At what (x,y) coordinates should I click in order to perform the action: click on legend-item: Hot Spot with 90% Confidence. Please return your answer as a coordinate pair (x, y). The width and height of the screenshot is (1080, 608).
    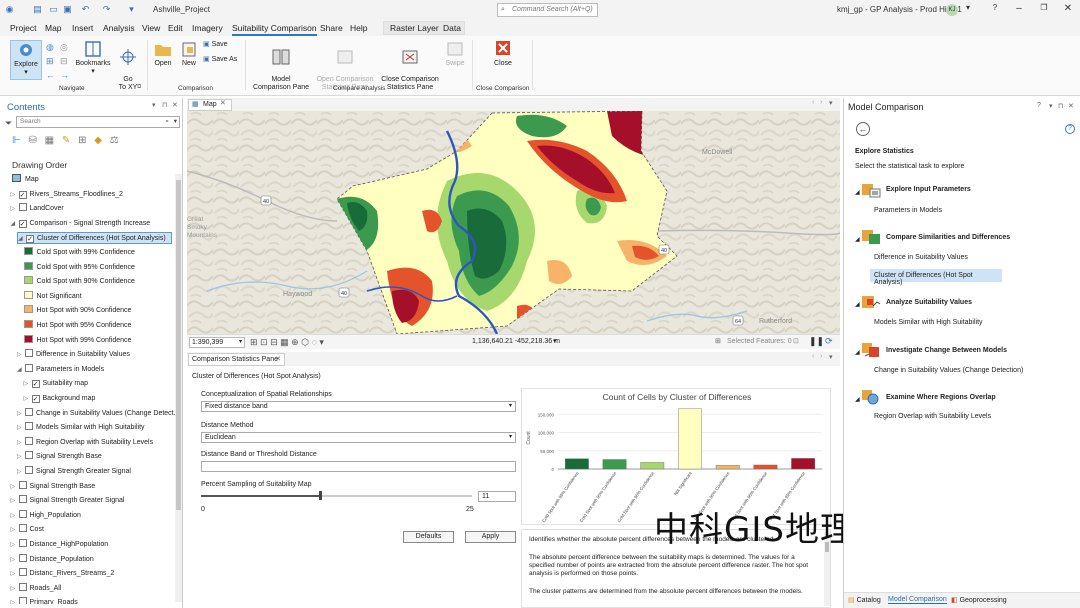
    Looking at the image, I should click on (77, 311).